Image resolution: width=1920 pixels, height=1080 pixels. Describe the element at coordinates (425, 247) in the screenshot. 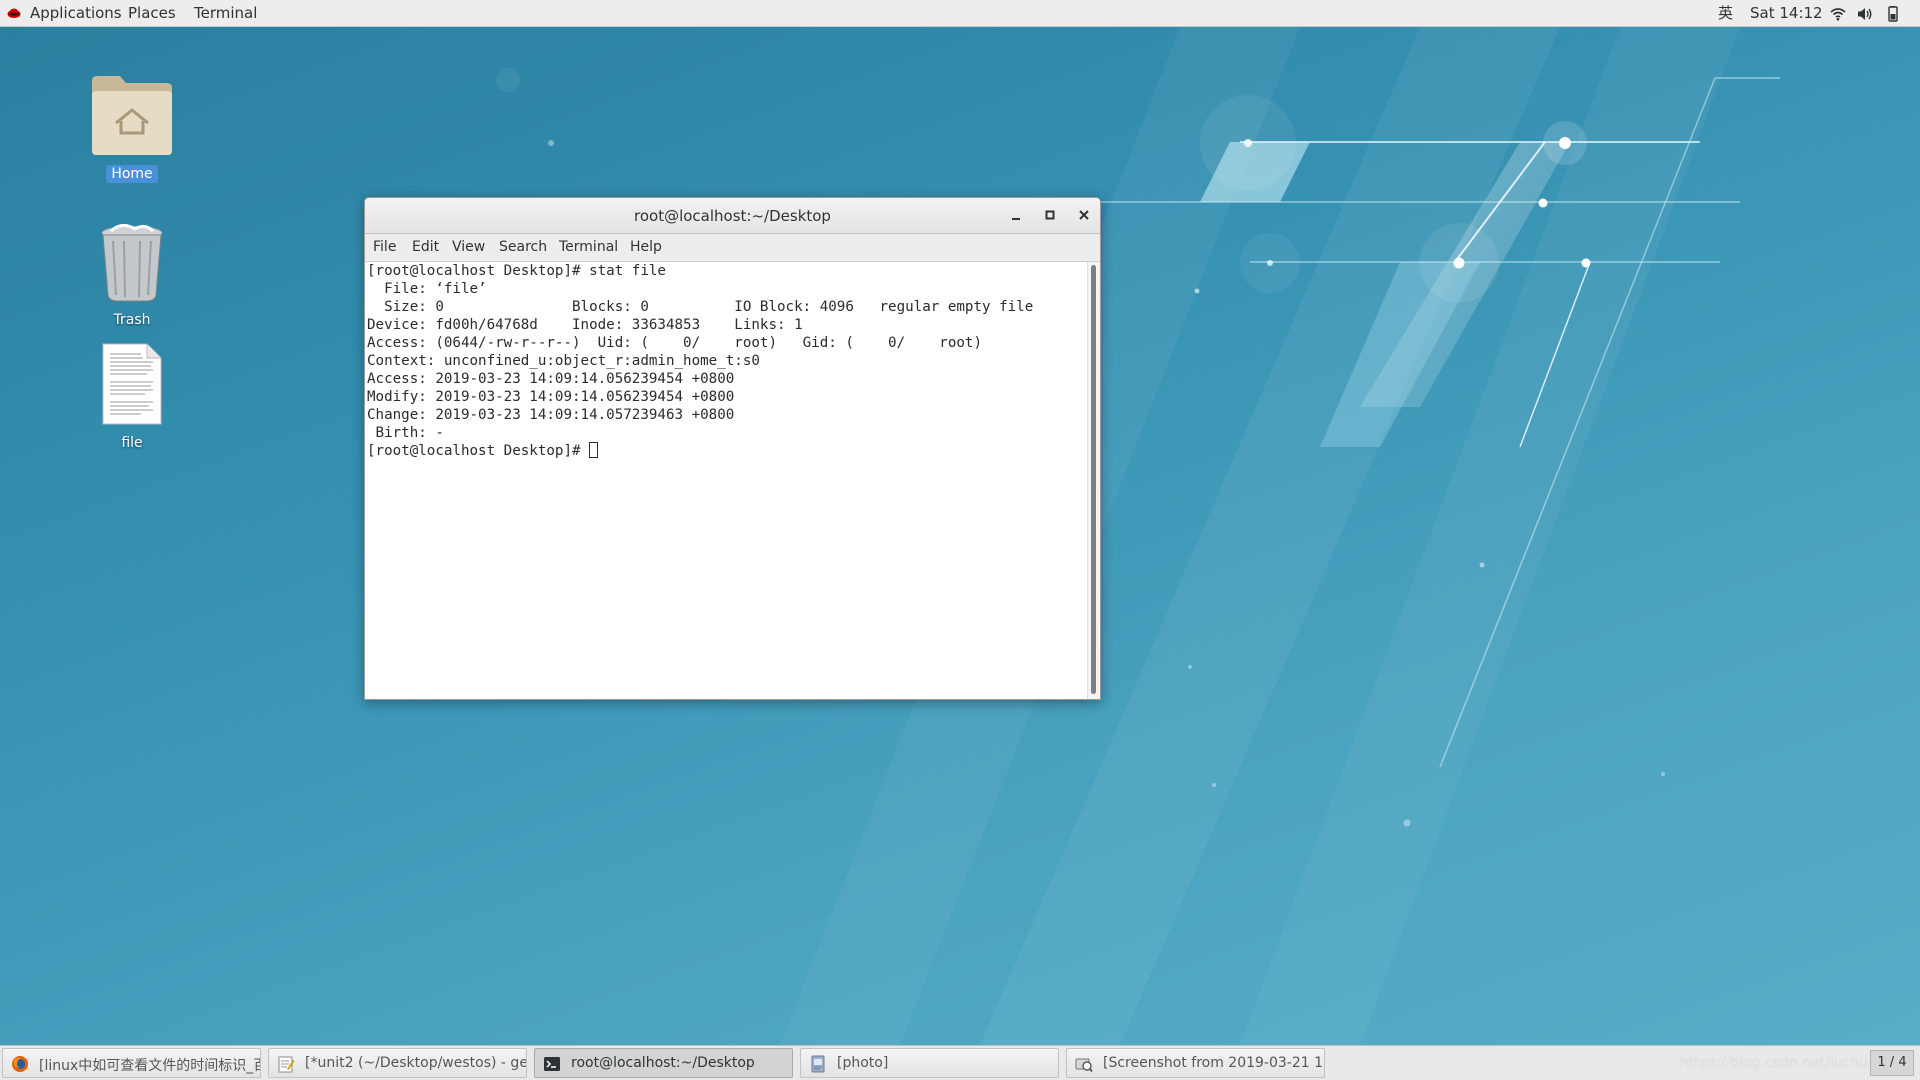

I see `menu-edit: Edit` at that location.